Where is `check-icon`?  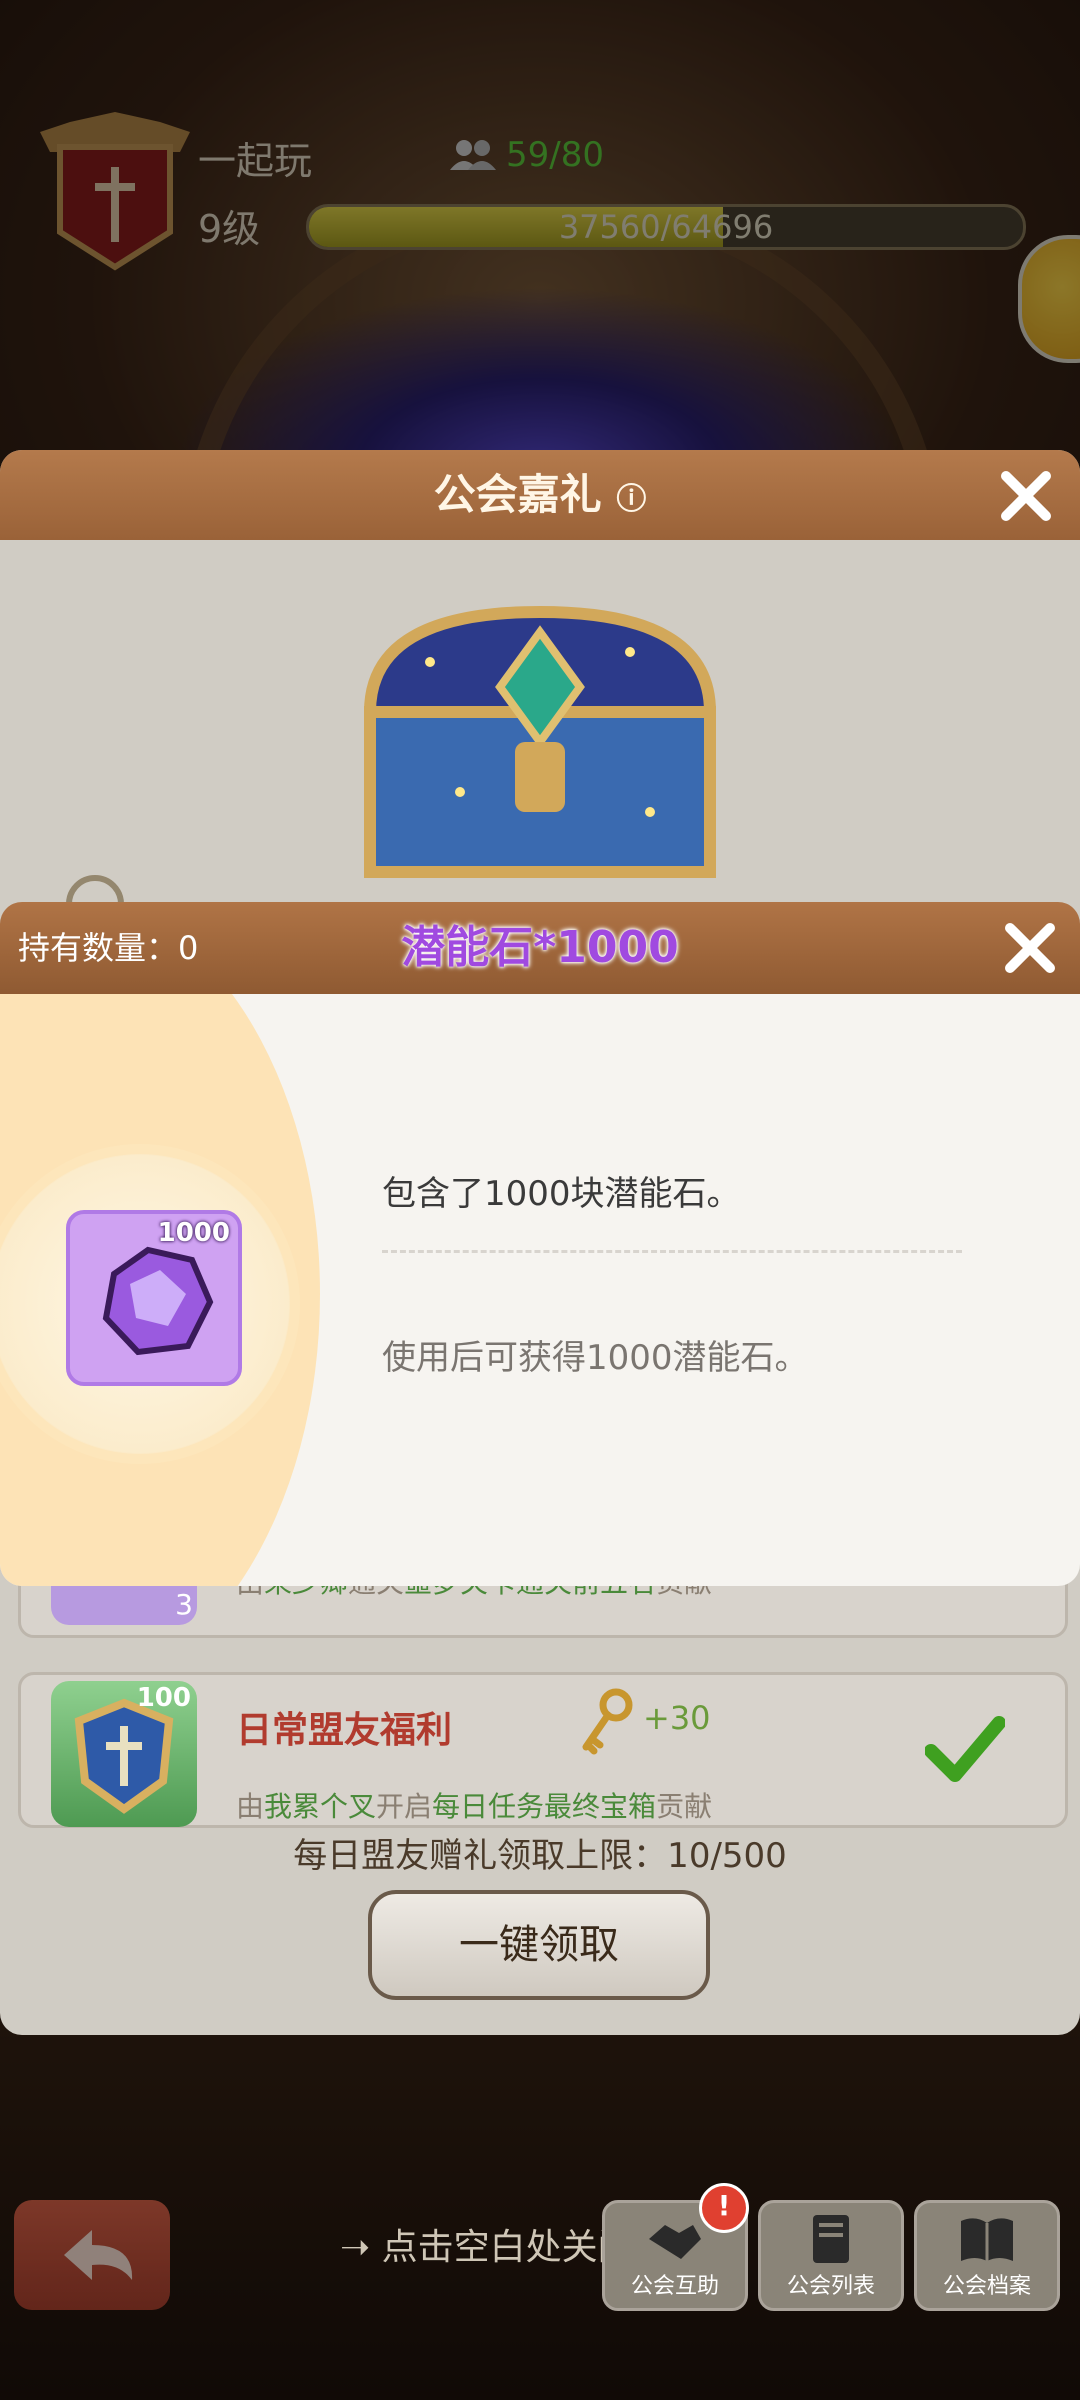 check-icon is located at coordinates (965, 1749).